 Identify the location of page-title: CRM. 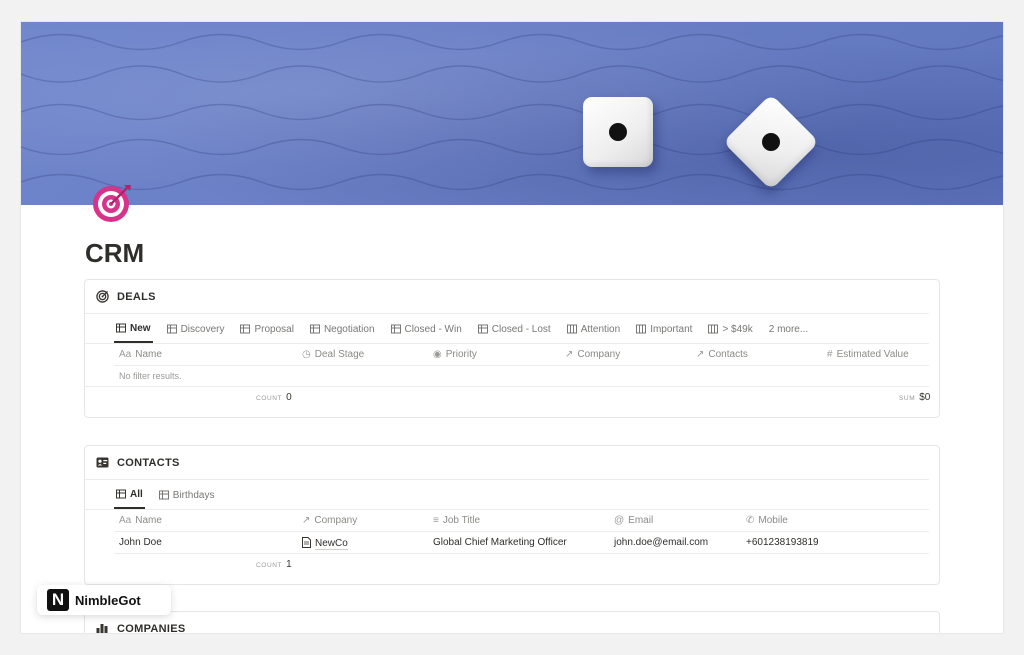
(115, 253).